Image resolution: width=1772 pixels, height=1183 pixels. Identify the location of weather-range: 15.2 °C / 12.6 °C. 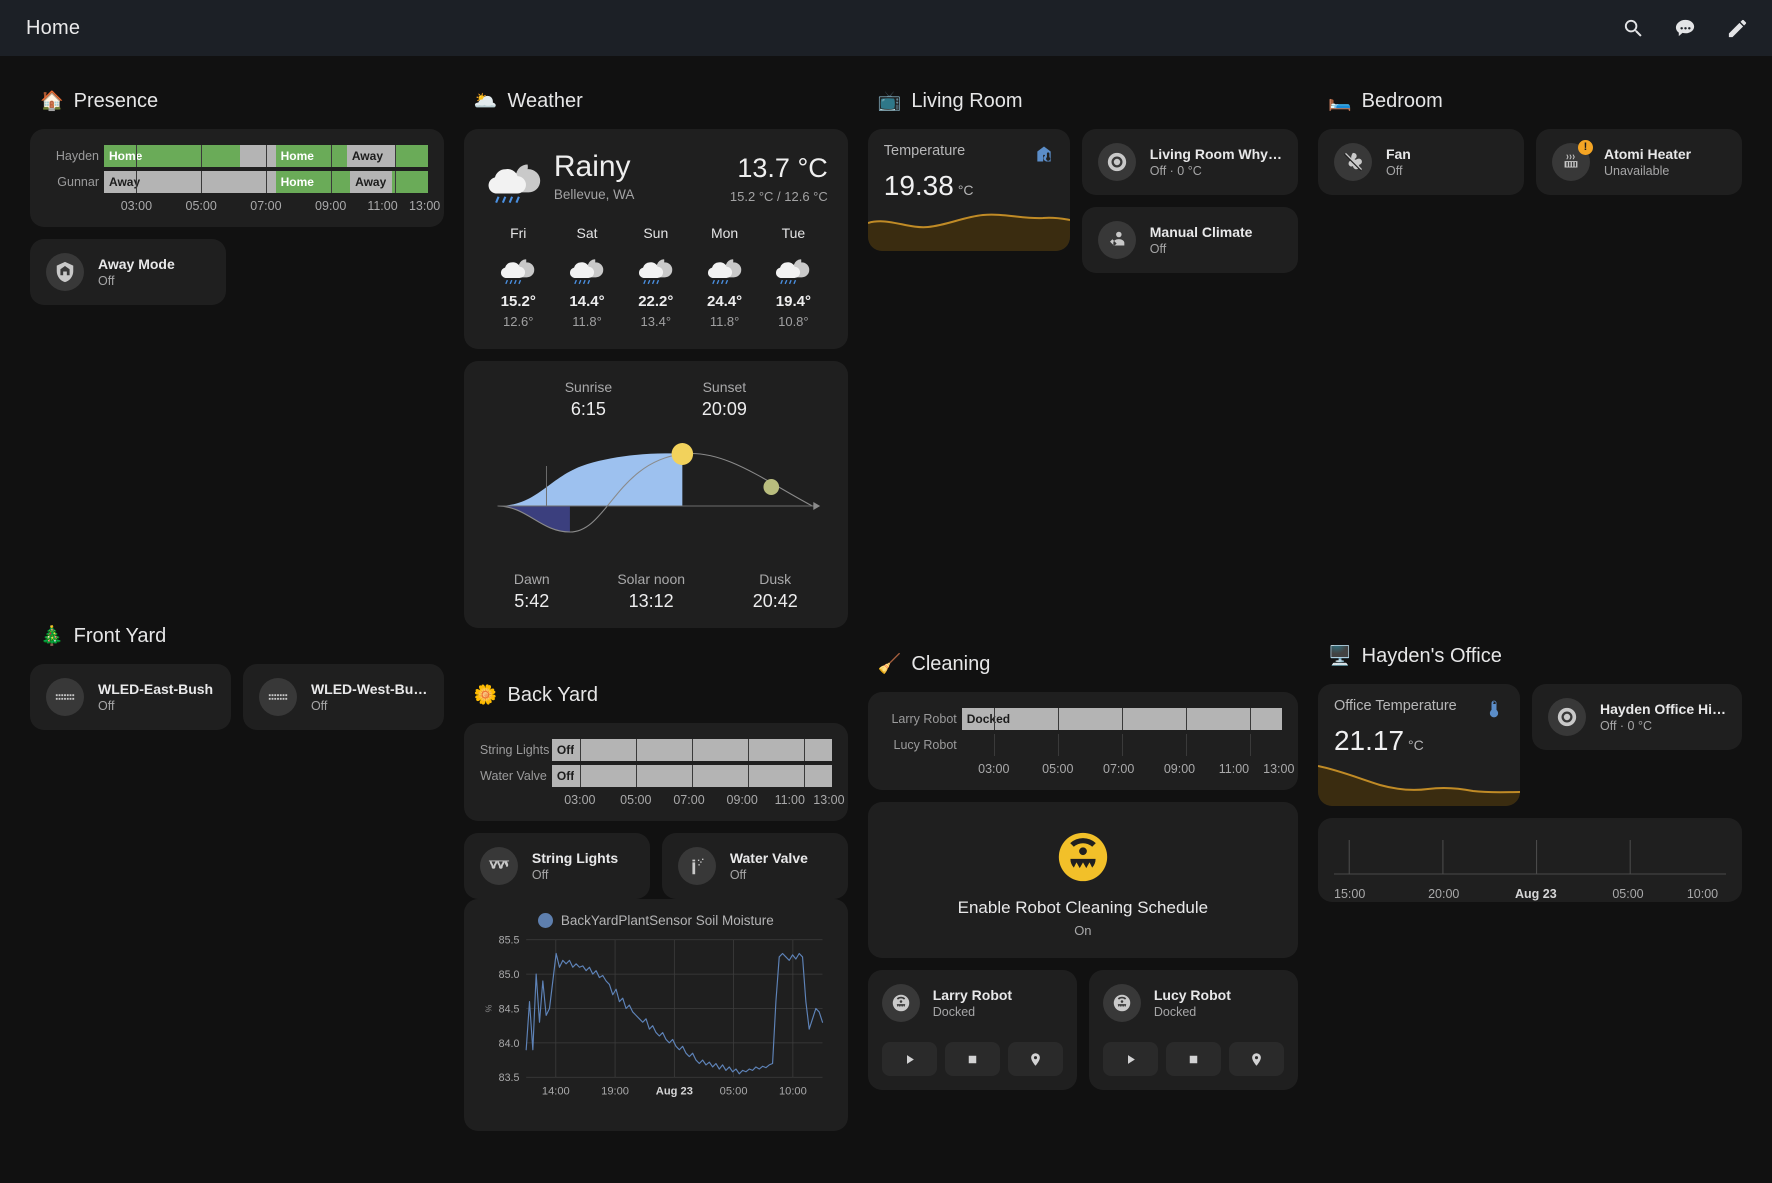
(778, 196).